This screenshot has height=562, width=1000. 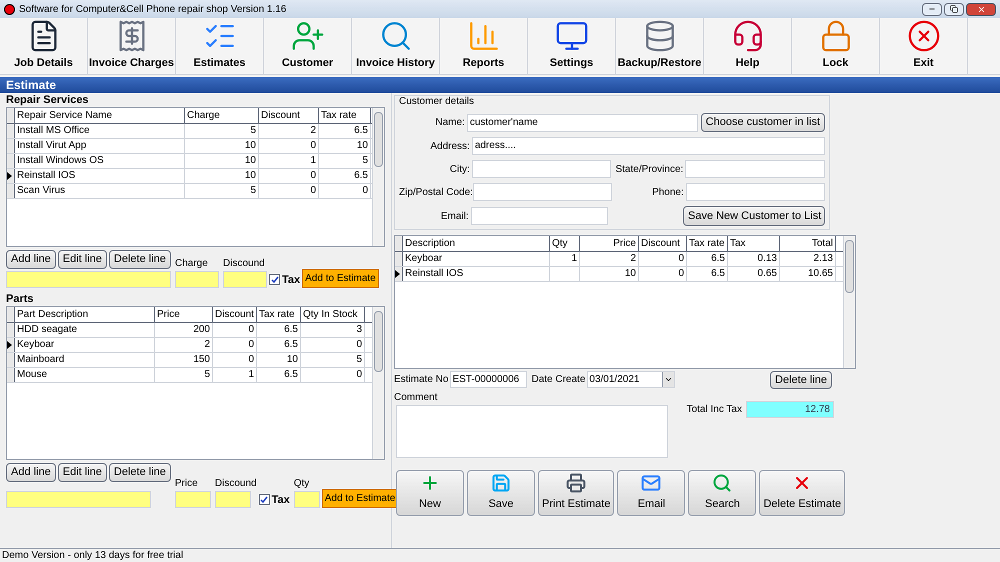 I want to click on input-field: customer'name, so click(x=582, y=123).